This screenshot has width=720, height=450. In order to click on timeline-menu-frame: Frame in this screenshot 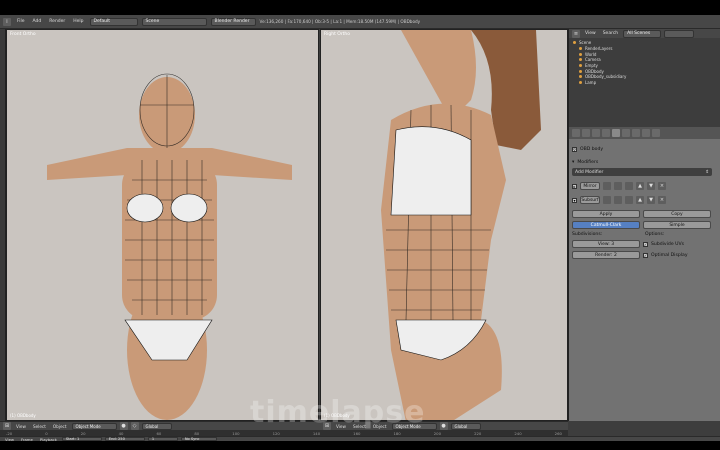, I will do `click(27, 439)`.